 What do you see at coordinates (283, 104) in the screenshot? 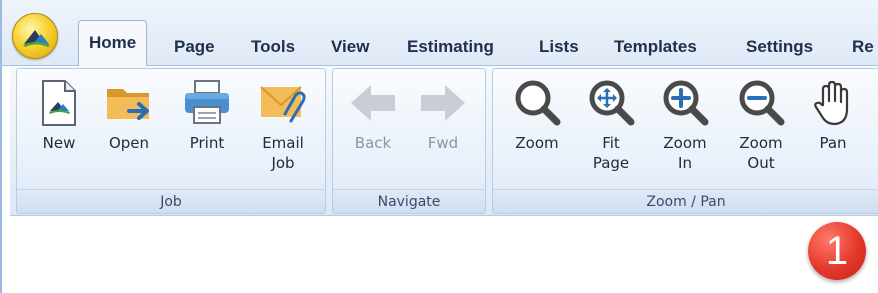
I see `email-attachment-icon` at bounding box center [283, 104].